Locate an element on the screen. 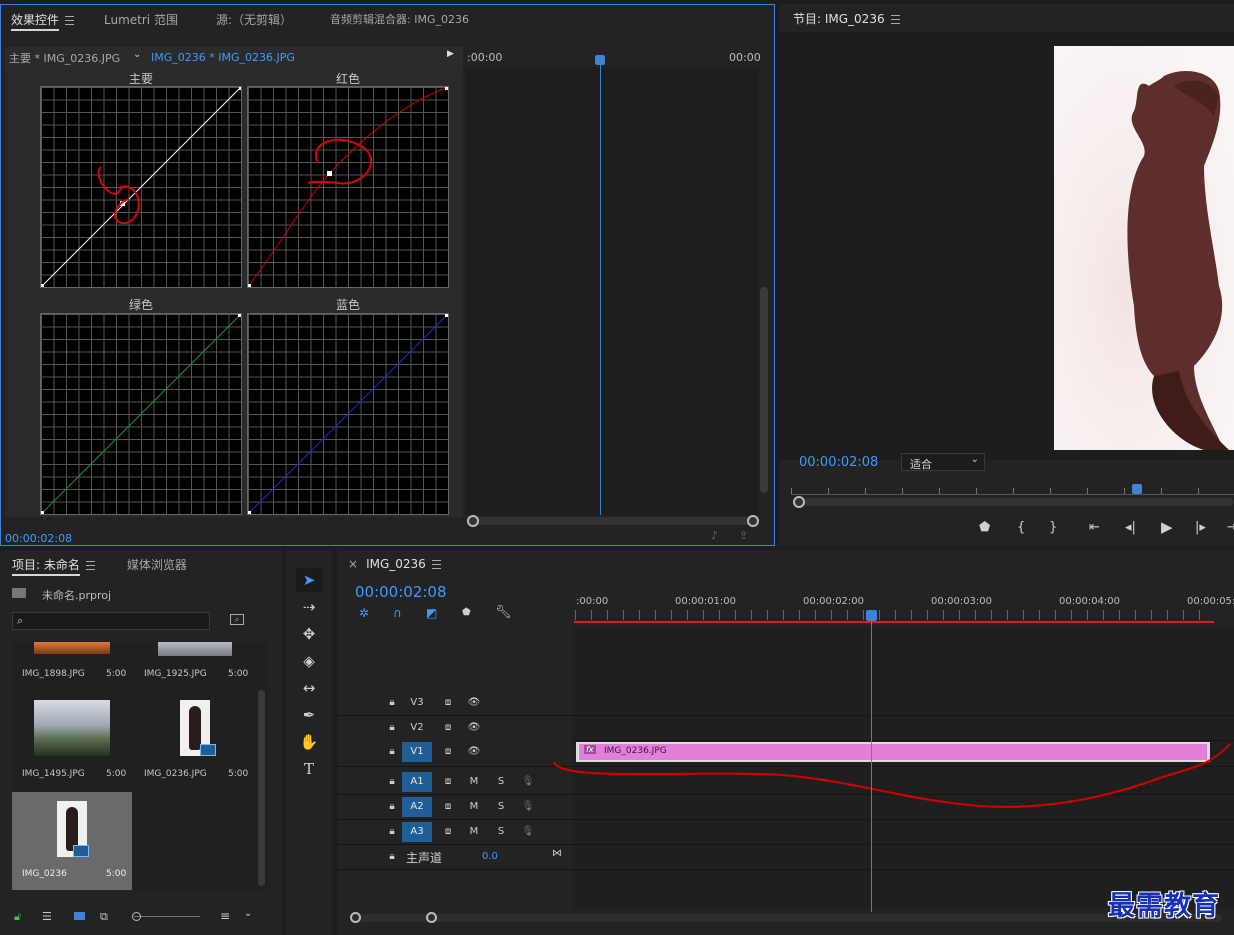 Image resolution: width=1234 pixels, height=935 pixels. tab-lumetri-scopes: Lumetri 范围 is located at coordinates (140, 19).